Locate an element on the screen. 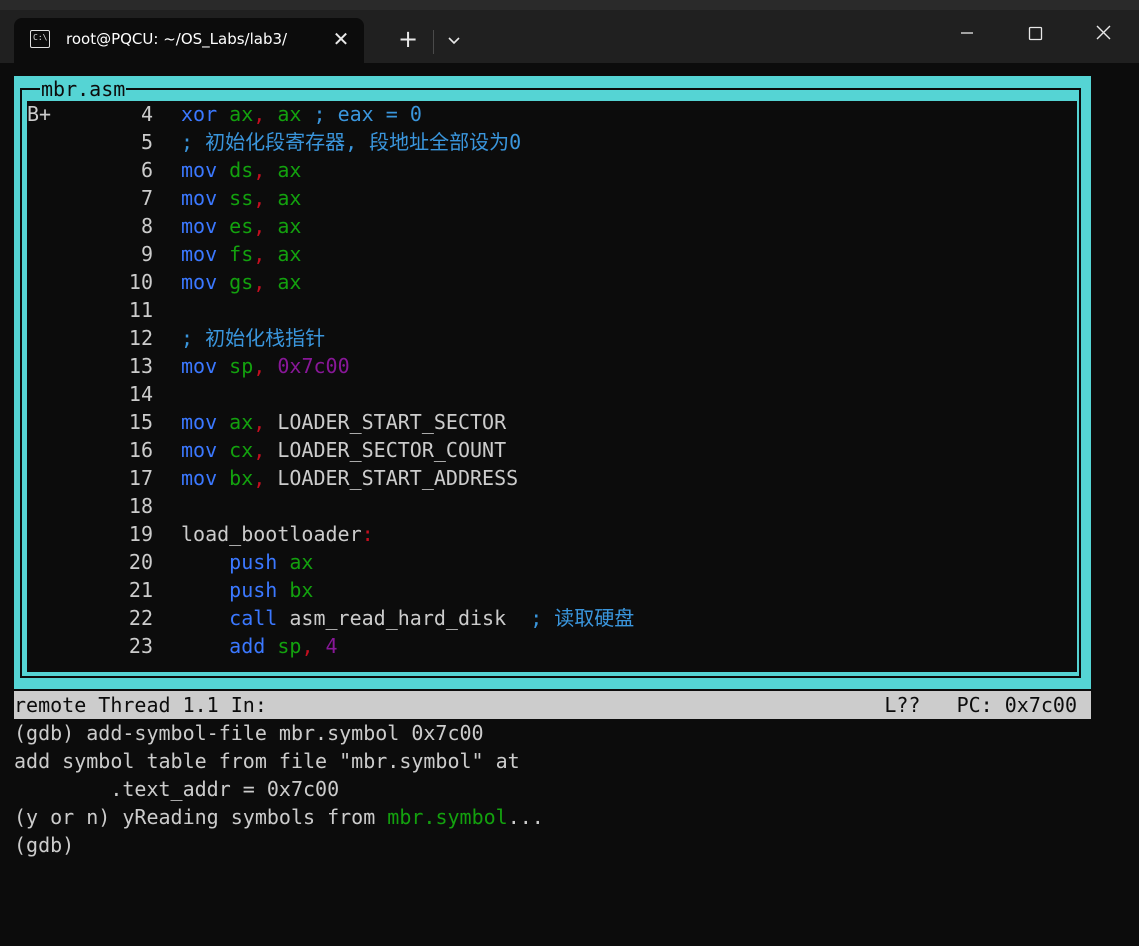 This screenshot has width=1139, height=946. desktop-background is located at coordinates (569, 5).